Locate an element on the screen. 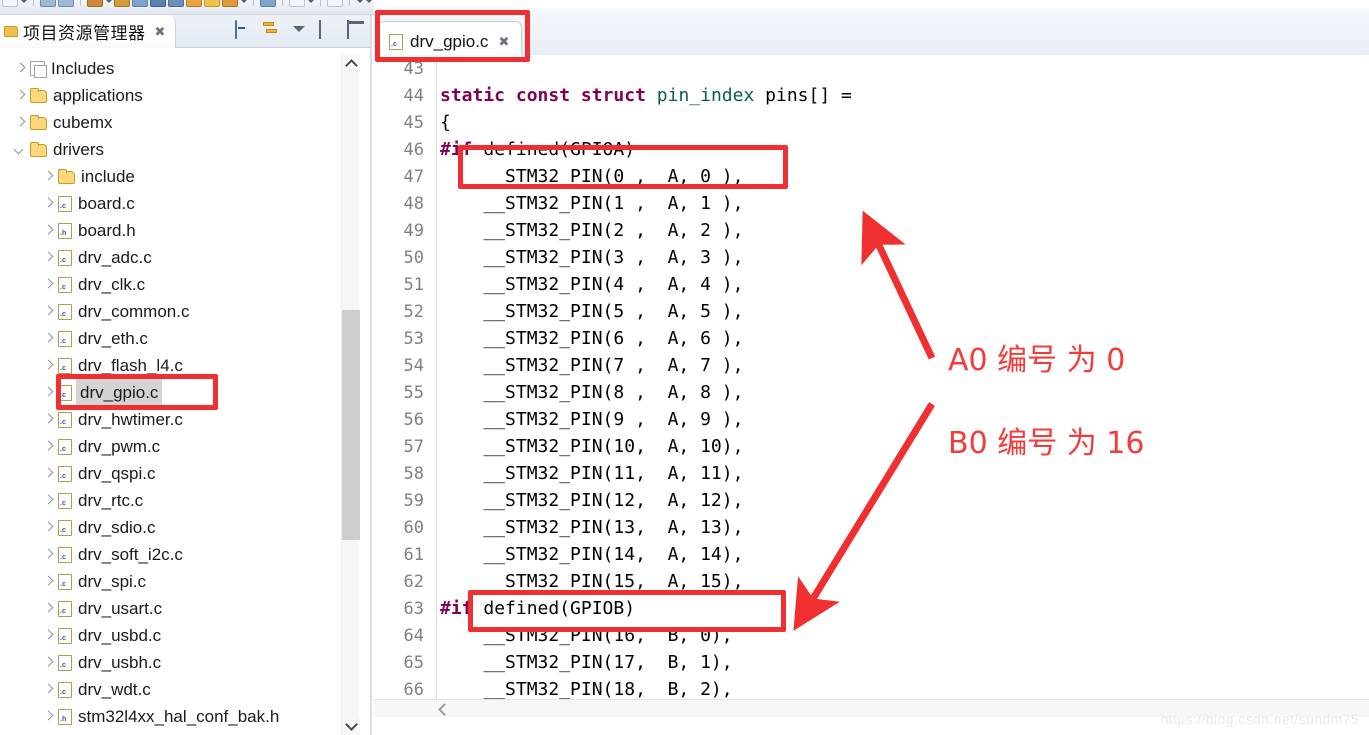 The width and height of the screenshot is (1369, 735). code-line: 54 __STM32_PIN(7 , A, 7 ), is located at coordinates (871, 365).